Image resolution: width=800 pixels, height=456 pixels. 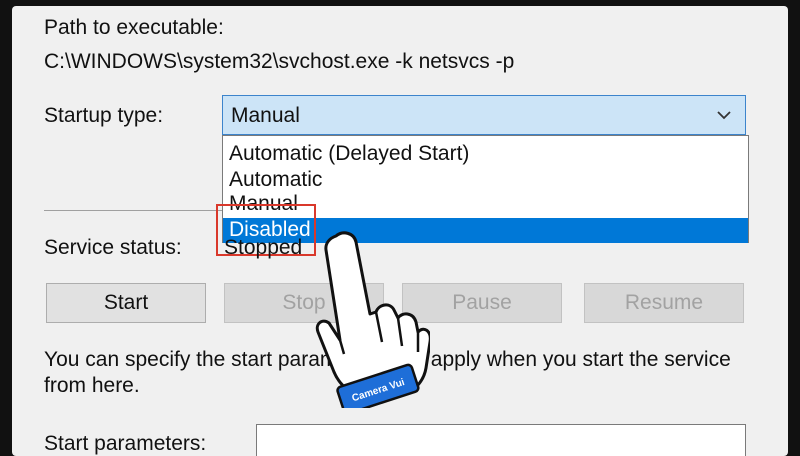 I want to click on section-divider, so click(x=134, y=210).